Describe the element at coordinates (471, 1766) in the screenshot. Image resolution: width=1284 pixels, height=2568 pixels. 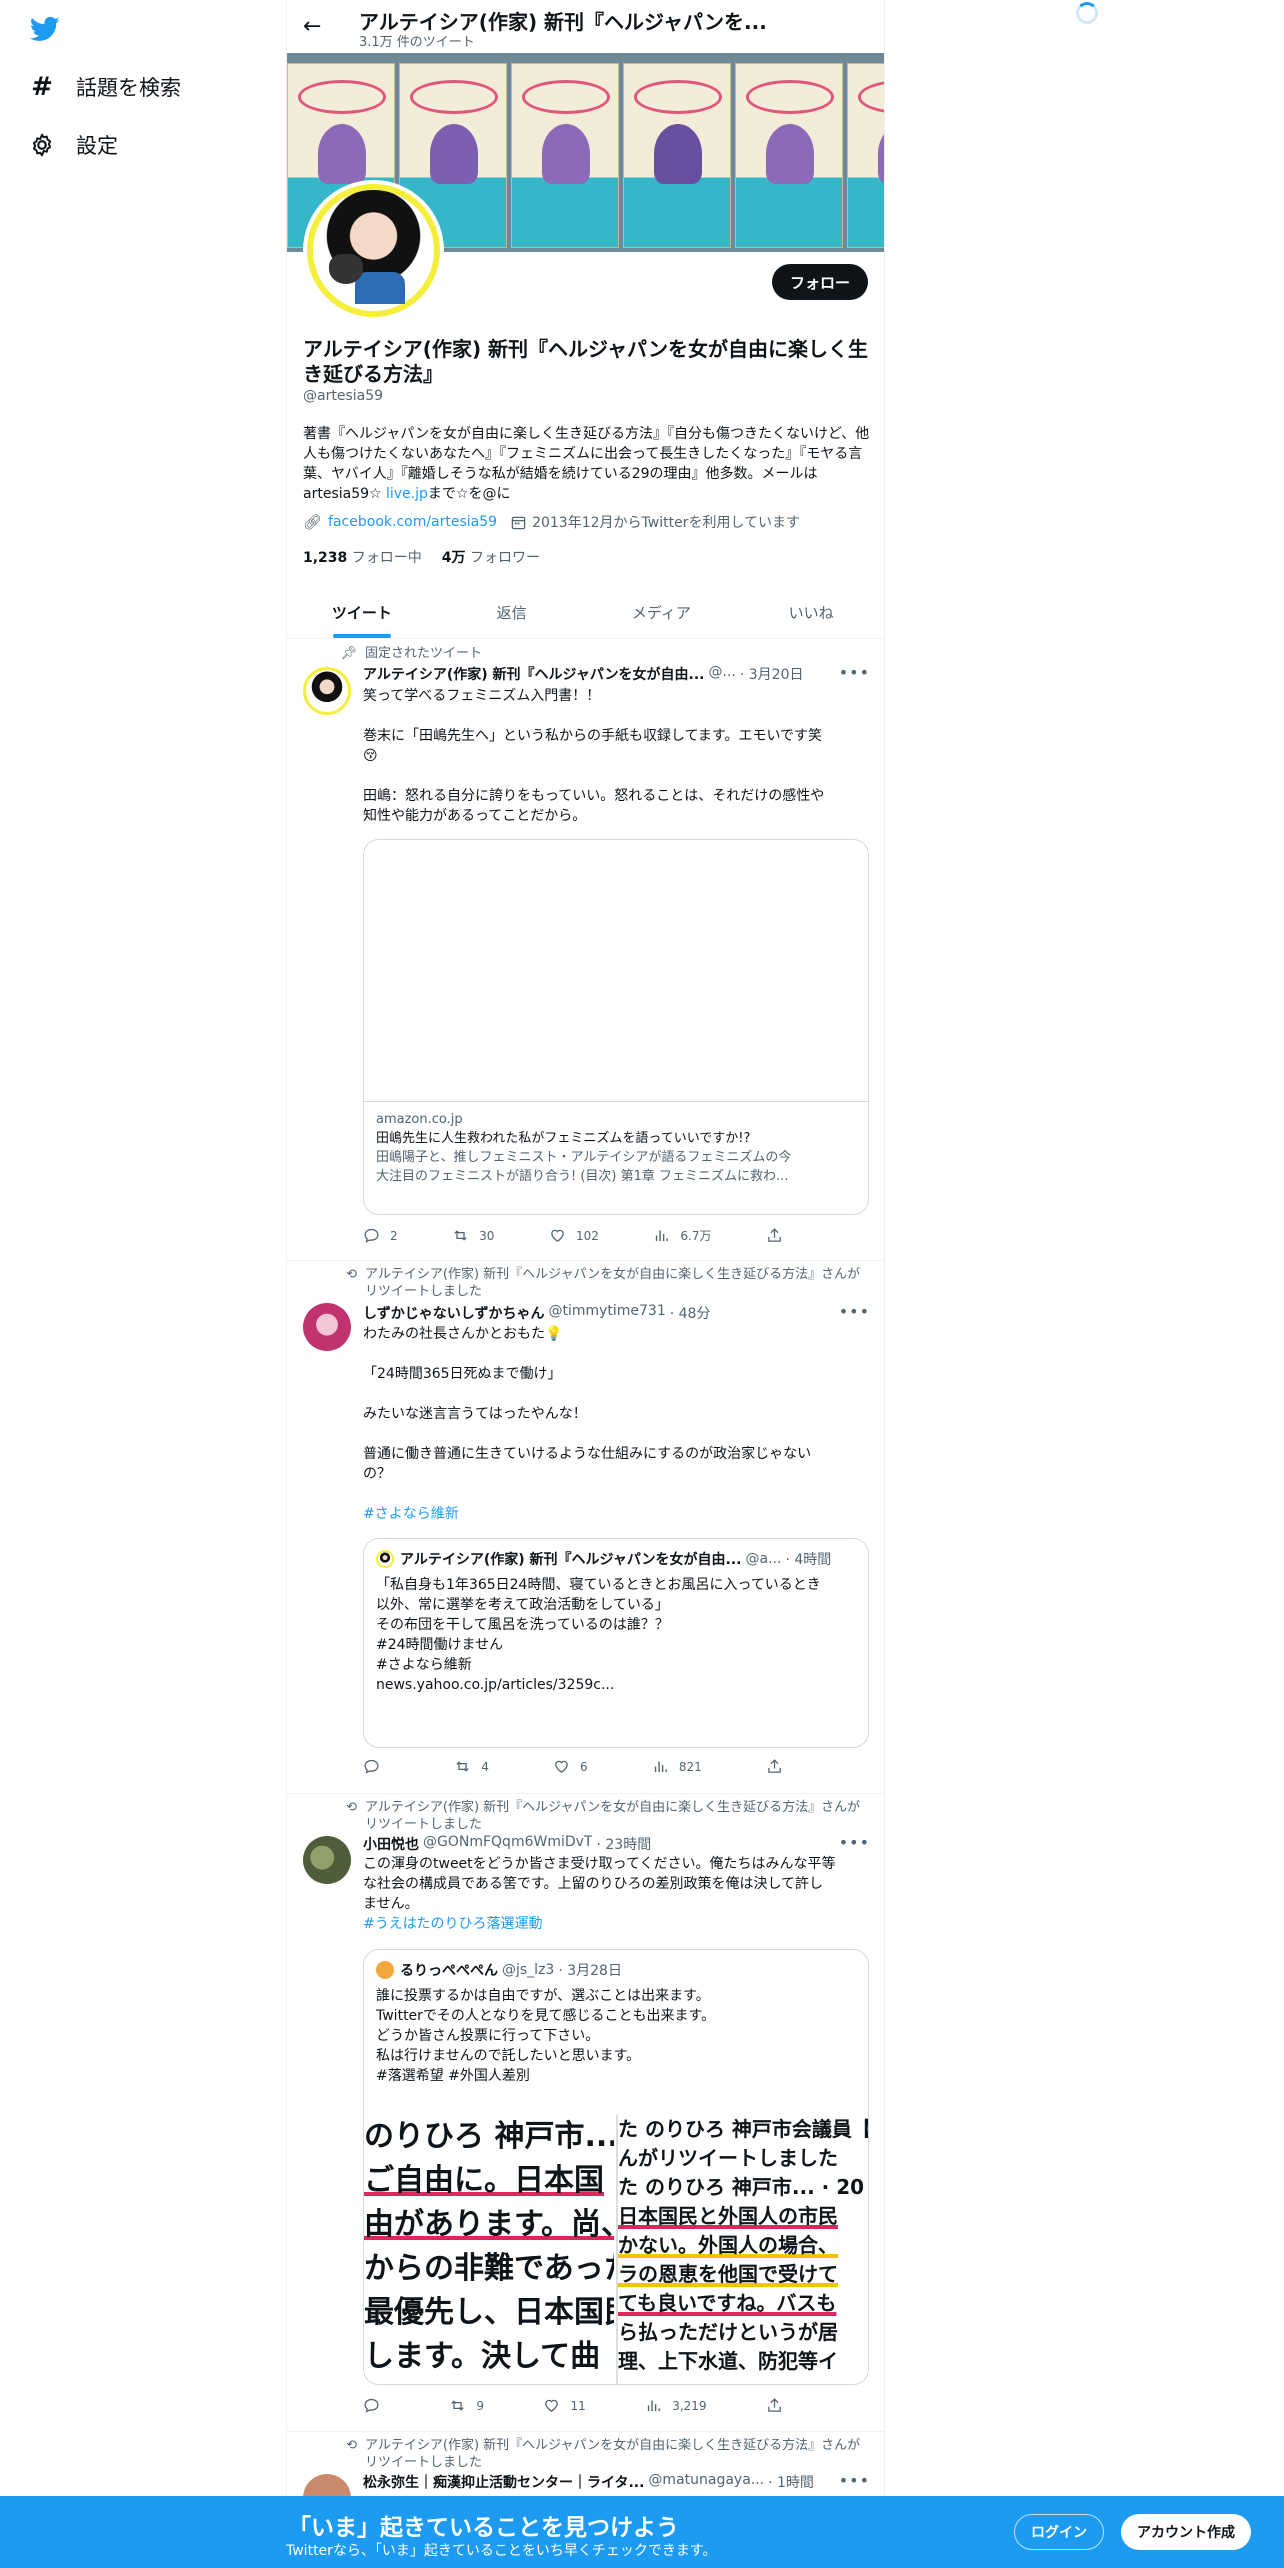
I see `retweet-button: 4` at that location.